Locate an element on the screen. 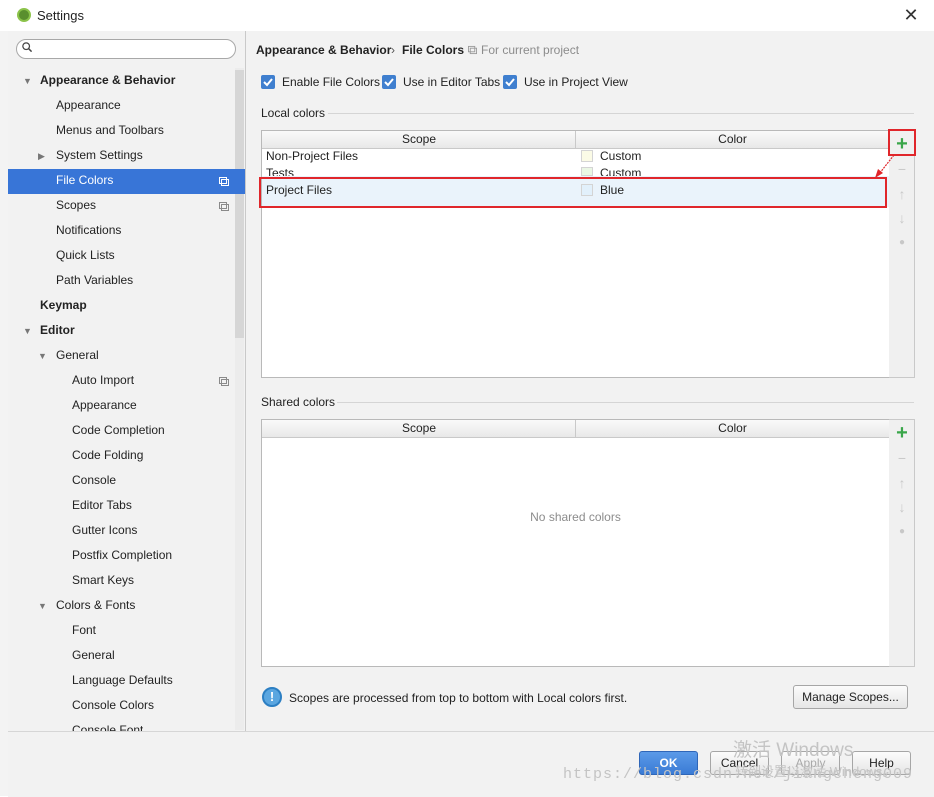 Image resolution: width=934 pixels, height=797 pixels. sidebar-item-code-completion: Code Completion is located at coordinates (118, 430).